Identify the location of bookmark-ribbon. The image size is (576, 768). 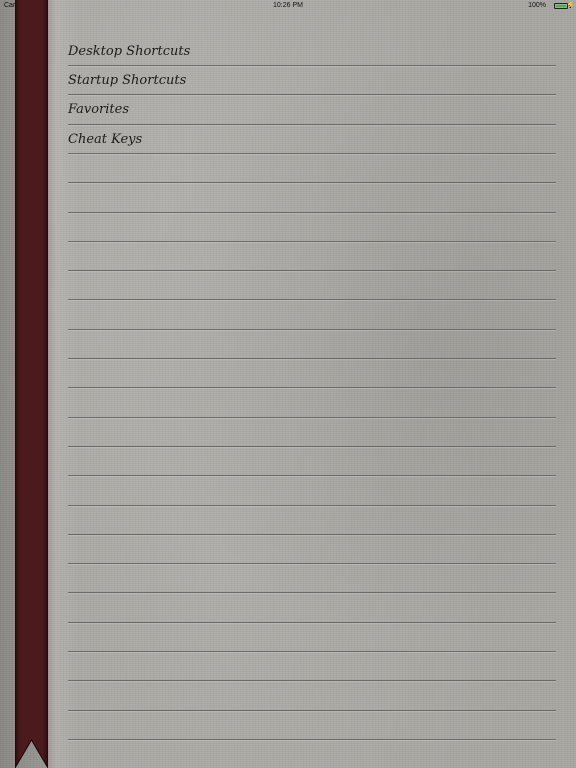
(31, 384).